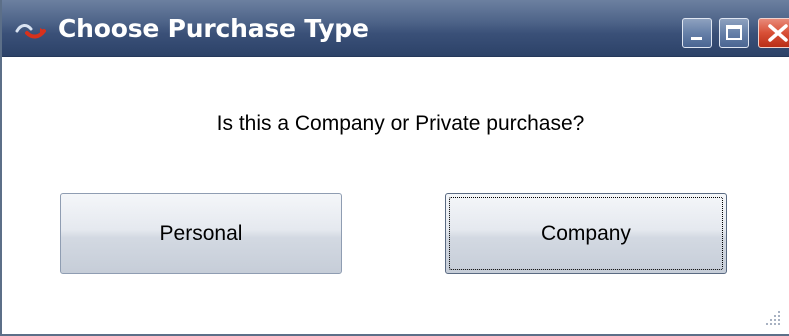 The width and height of the screenshot is (789, 336). I want to click on close-icon, so click(778, 33).